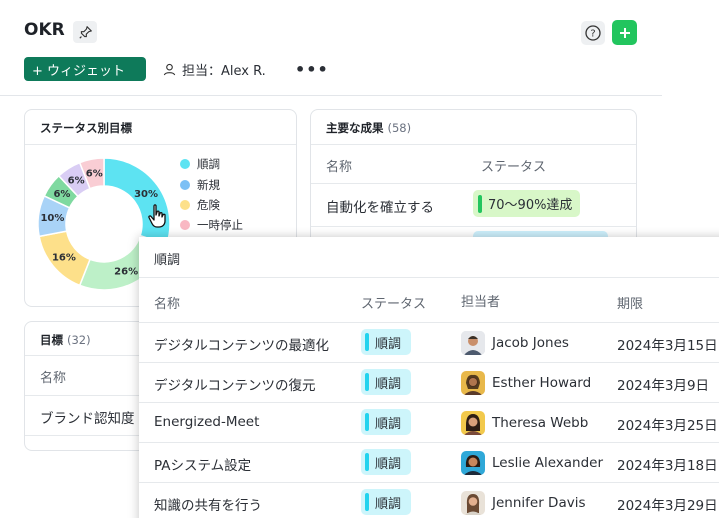  Describe the element at coordinates (429, 382) in the screenshot. I see `table-row: デジタルコンテンツの復元 順調 Esther Howard 2024年3月9日` at that location.